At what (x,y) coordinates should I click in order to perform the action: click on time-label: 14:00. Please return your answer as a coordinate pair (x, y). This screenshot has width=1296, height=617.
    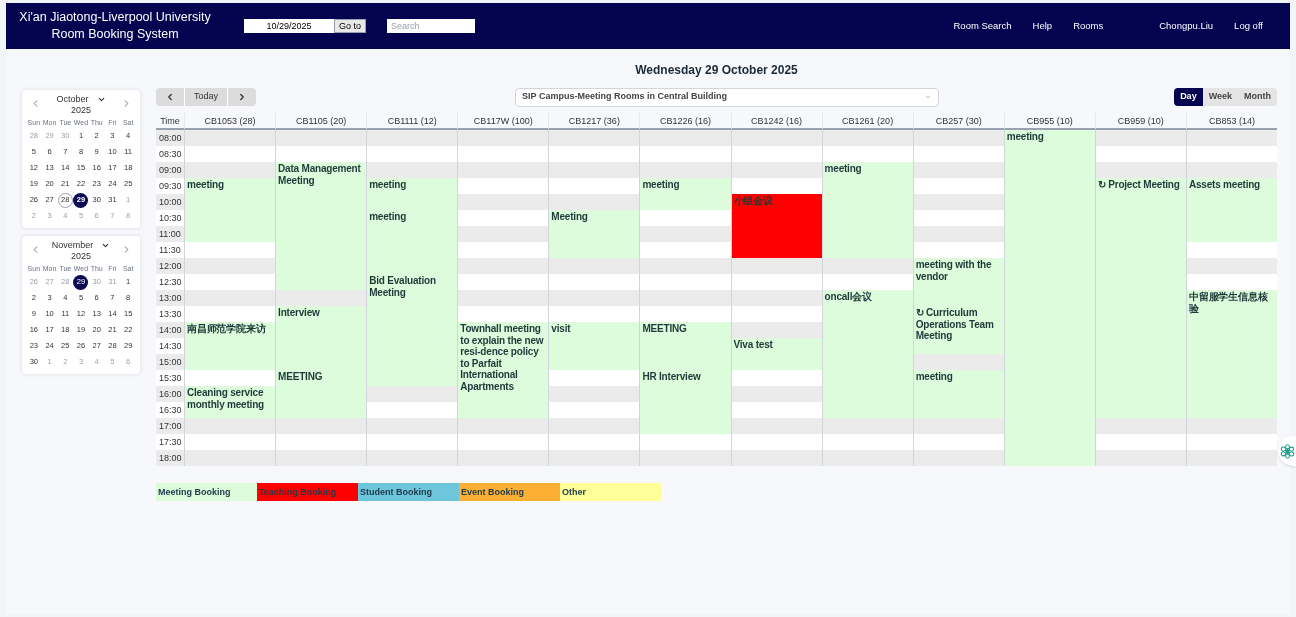
    Looking at the image, I should click on (170, 330).